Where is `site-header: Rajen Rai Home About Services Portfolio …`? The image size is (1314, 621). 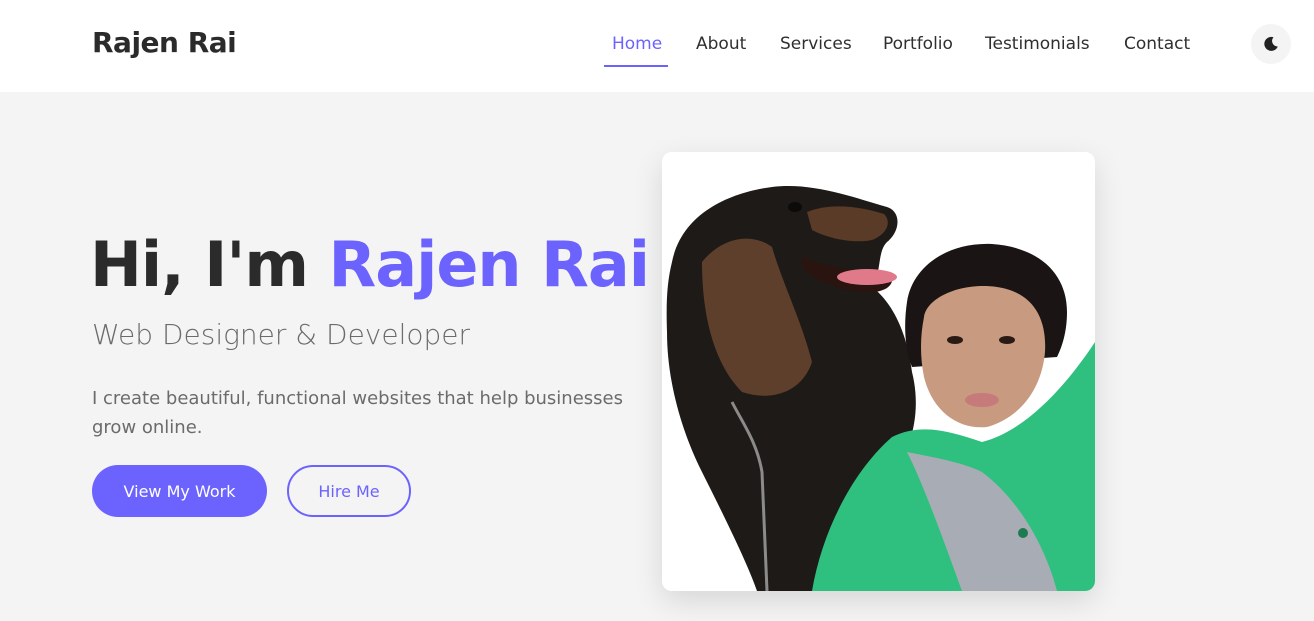 site-header: Rajen Rai Home About Services Portfolio … is located at coordinates (657, 46).